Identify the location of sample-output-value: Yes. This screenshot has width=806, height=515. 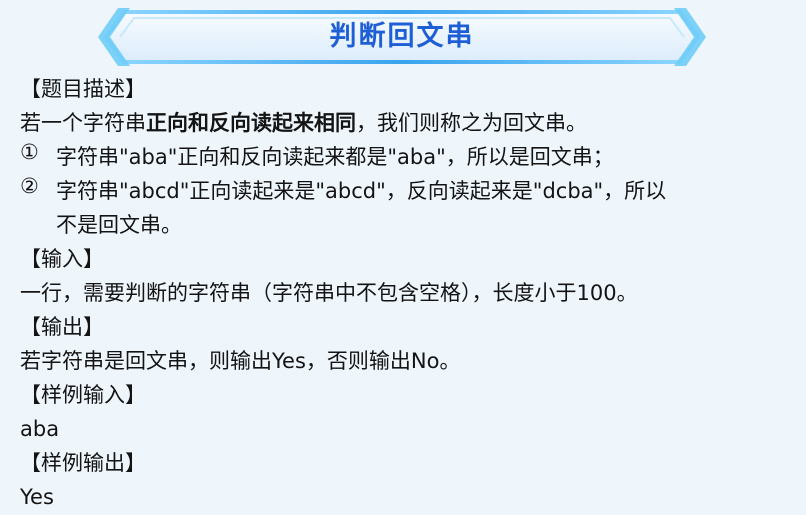
(37, 497).